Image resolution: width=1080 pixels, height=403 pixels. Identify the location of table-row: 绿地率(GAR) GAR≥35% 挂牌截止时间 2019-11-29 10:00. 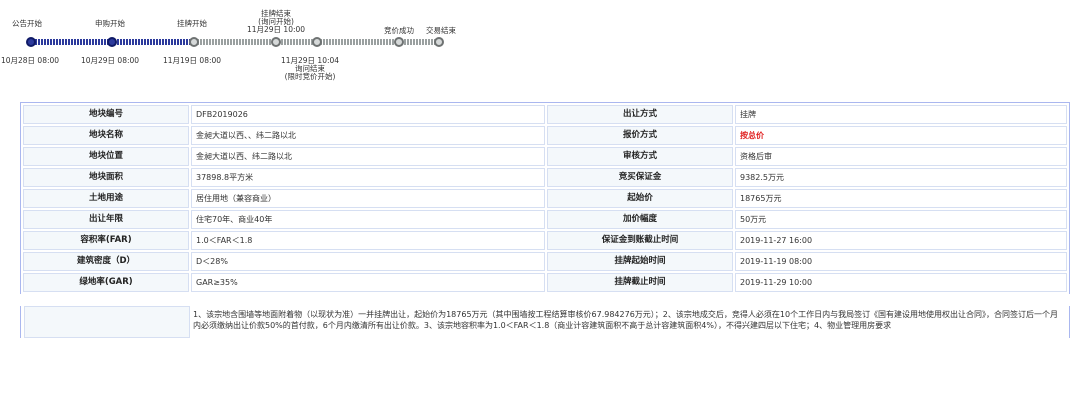
(545, 282).